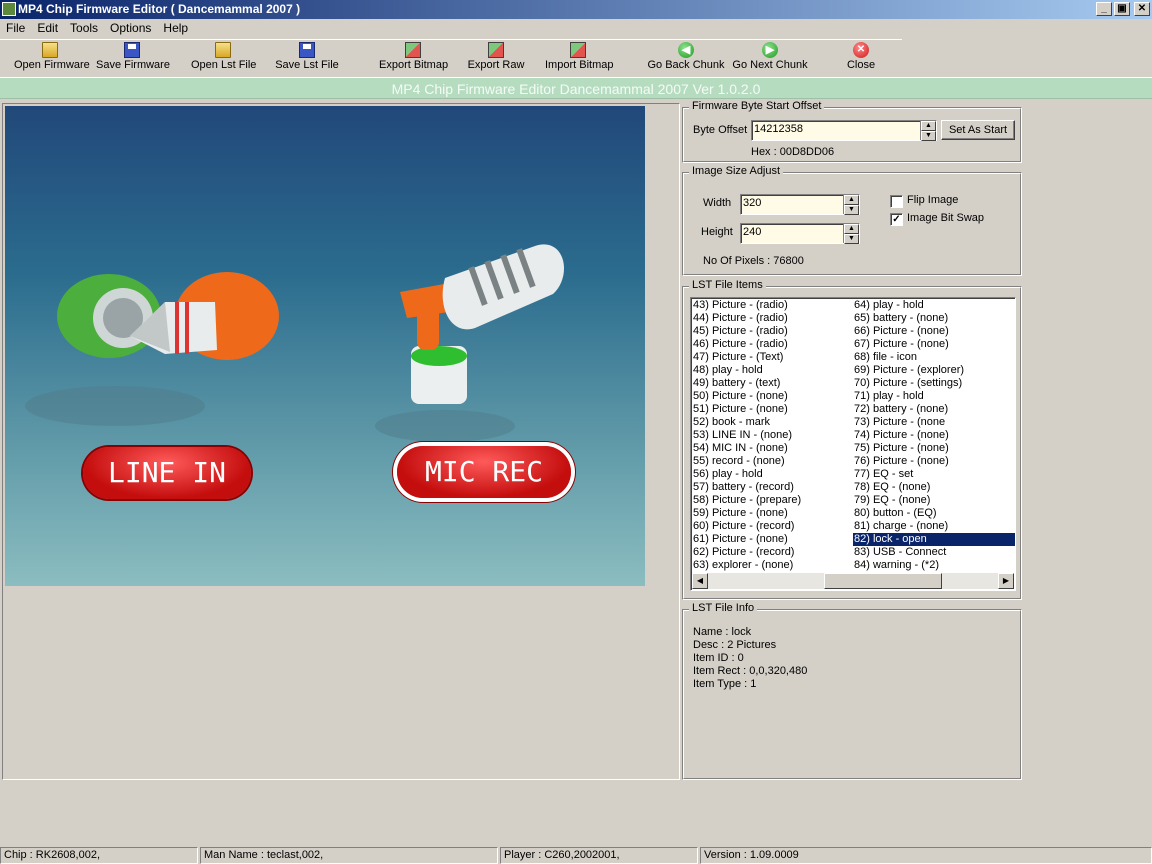 The image size is (1152, 864). Describe the element at coordinates (934, 318) in the screenshot. I see `list-item: 65) battery - (none)` at that location.